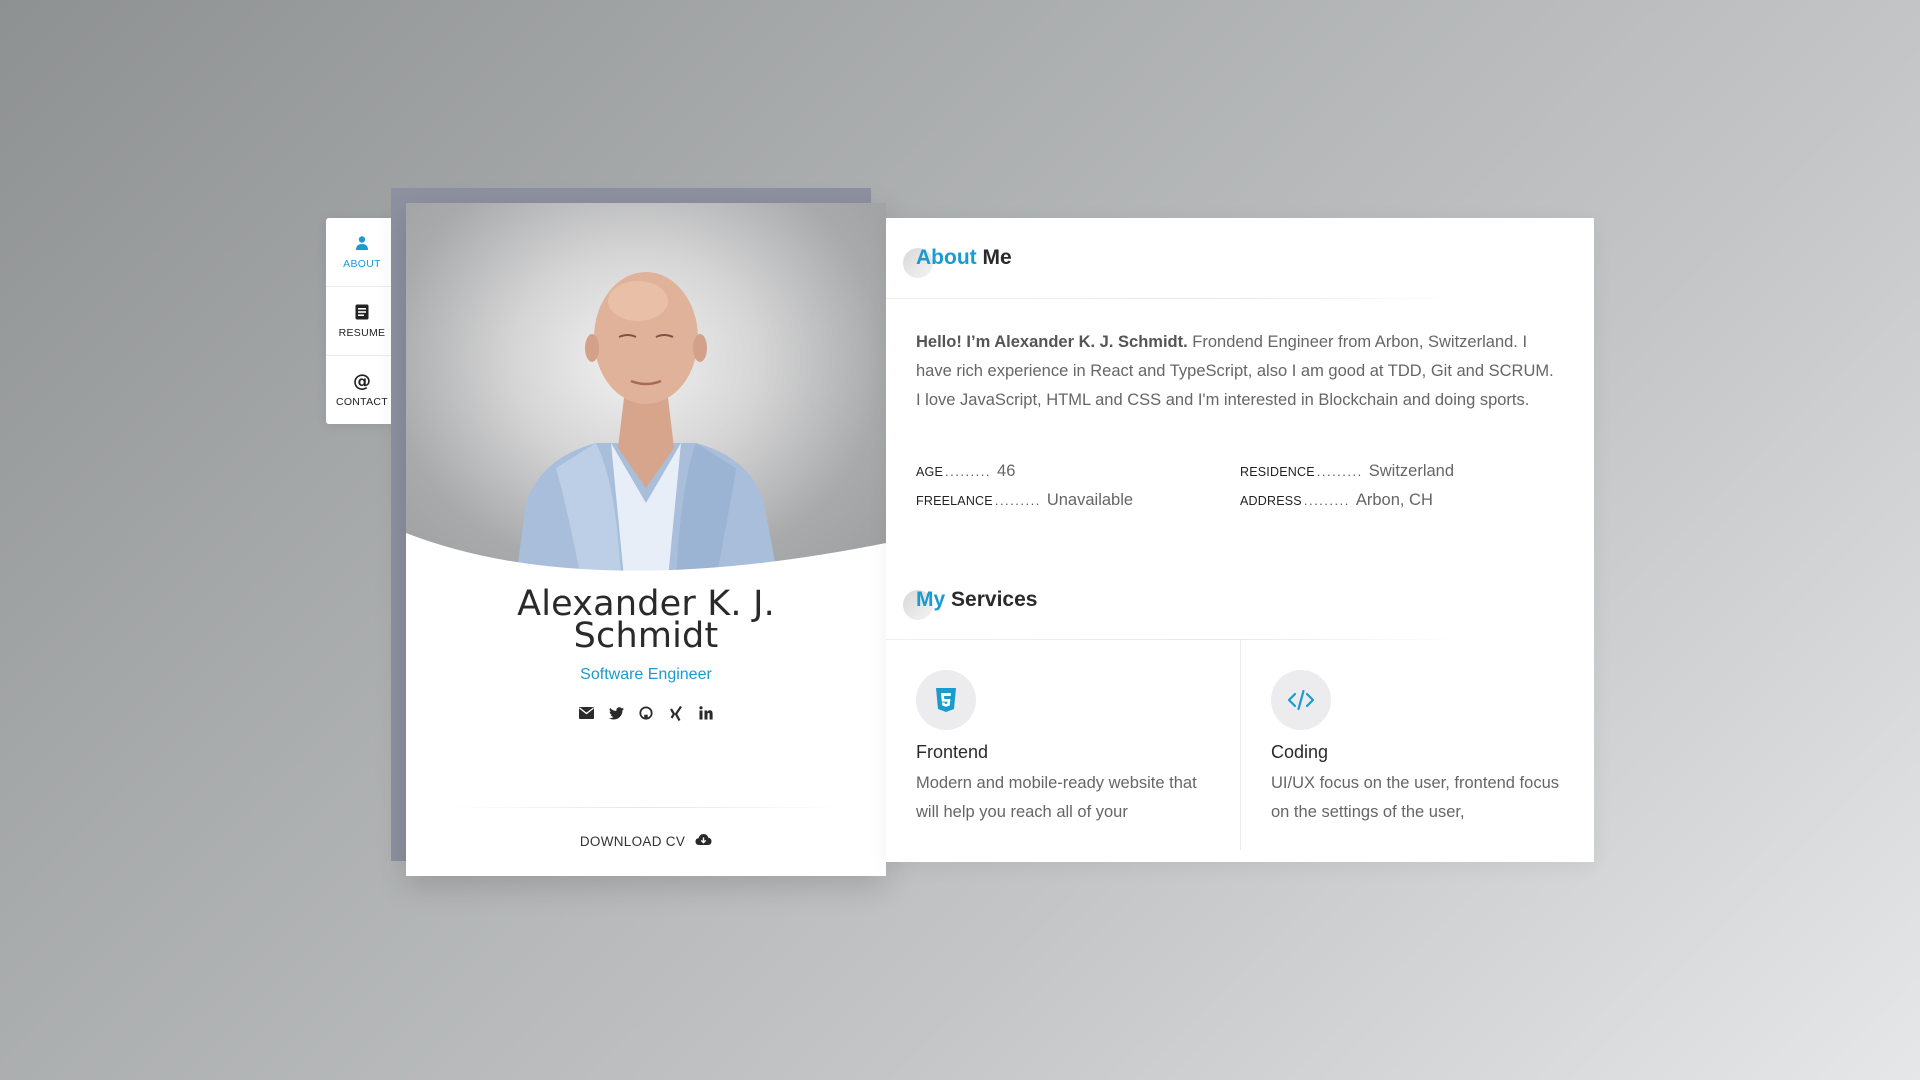 Image resolution: width=1920 pixels, height=1080 pixels. What do you see at coordinates (362, 264) in the screenshot?
I see `nav-label-about: ABOUT` at bounding box center [362, 264].